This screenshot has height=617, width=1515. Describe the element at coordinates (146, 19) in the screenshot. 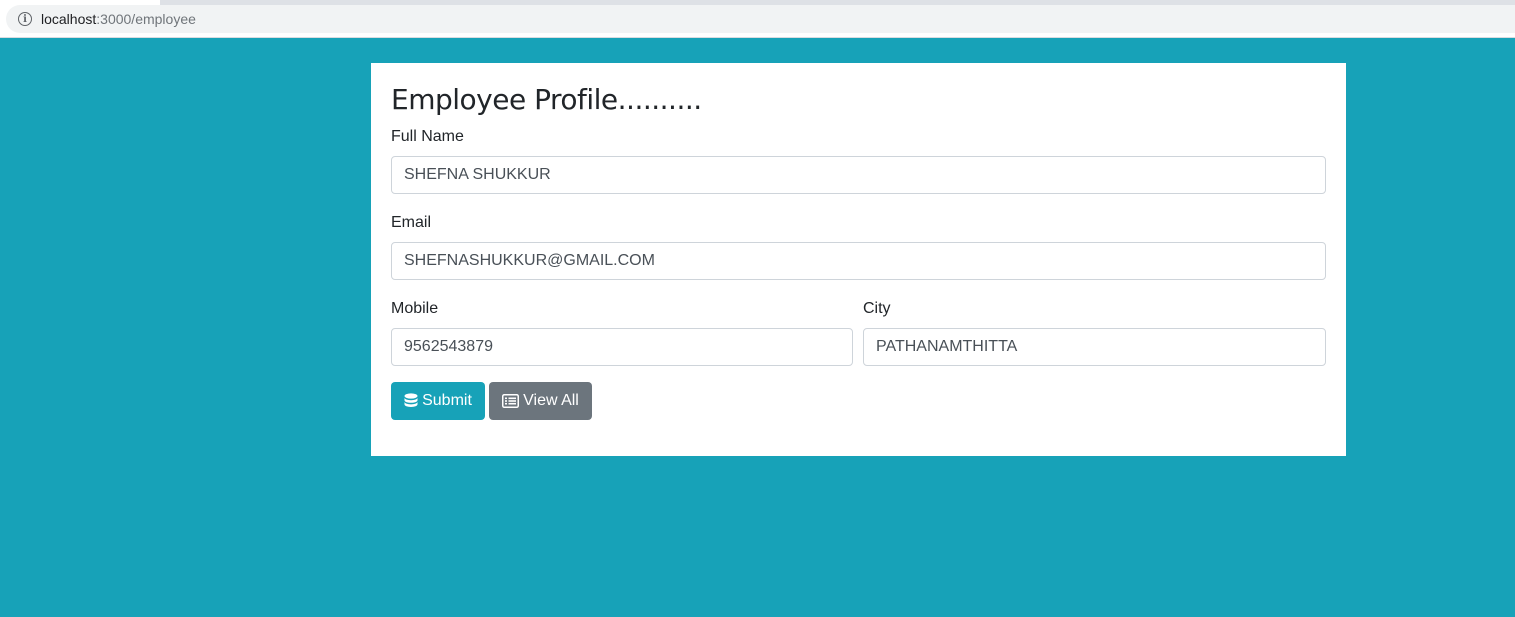

I see `url-path: :3000/employee` at that location.